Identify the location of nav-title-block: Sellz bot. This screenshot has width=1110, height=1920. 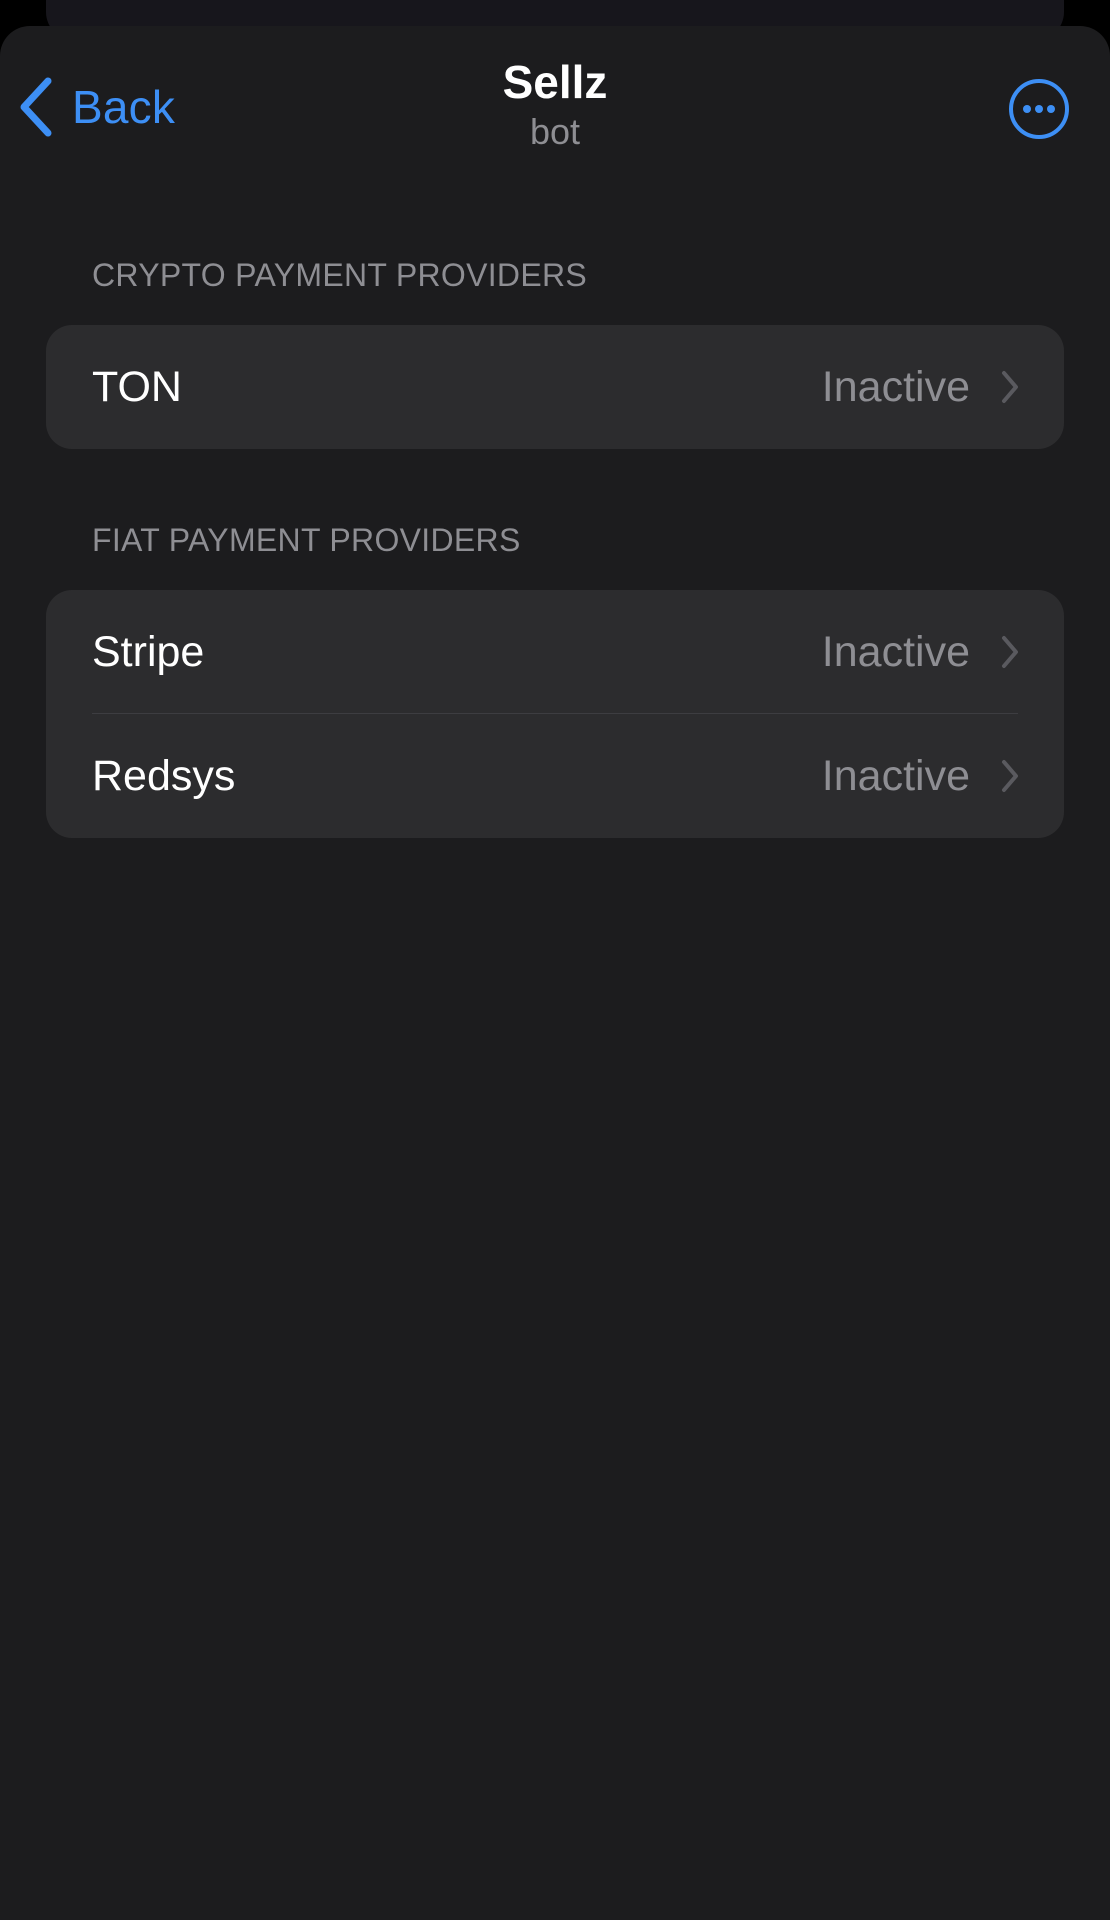
(555, 104).